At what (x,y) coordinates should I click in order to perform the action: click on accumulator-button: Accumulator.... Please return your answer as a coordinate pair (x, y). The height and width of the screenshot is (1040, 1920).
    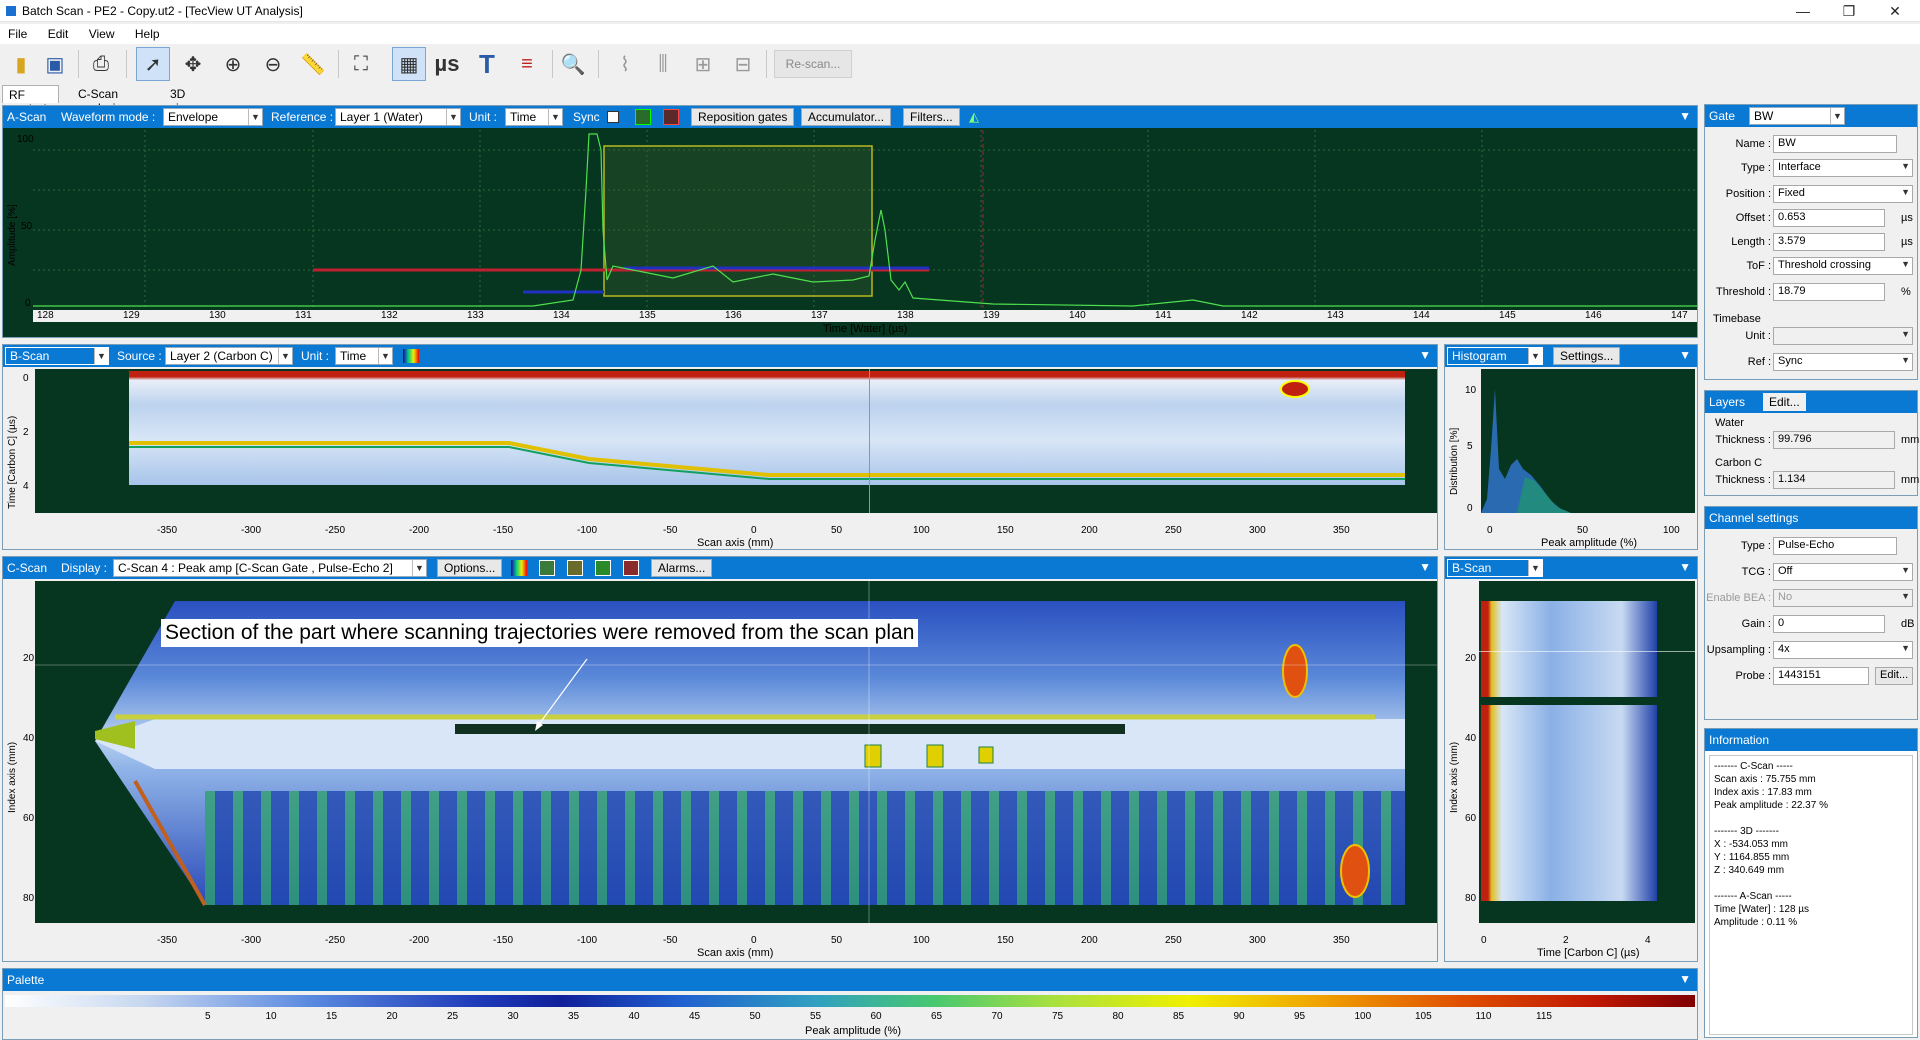
    Looking at the image, I should click on (846, 117).